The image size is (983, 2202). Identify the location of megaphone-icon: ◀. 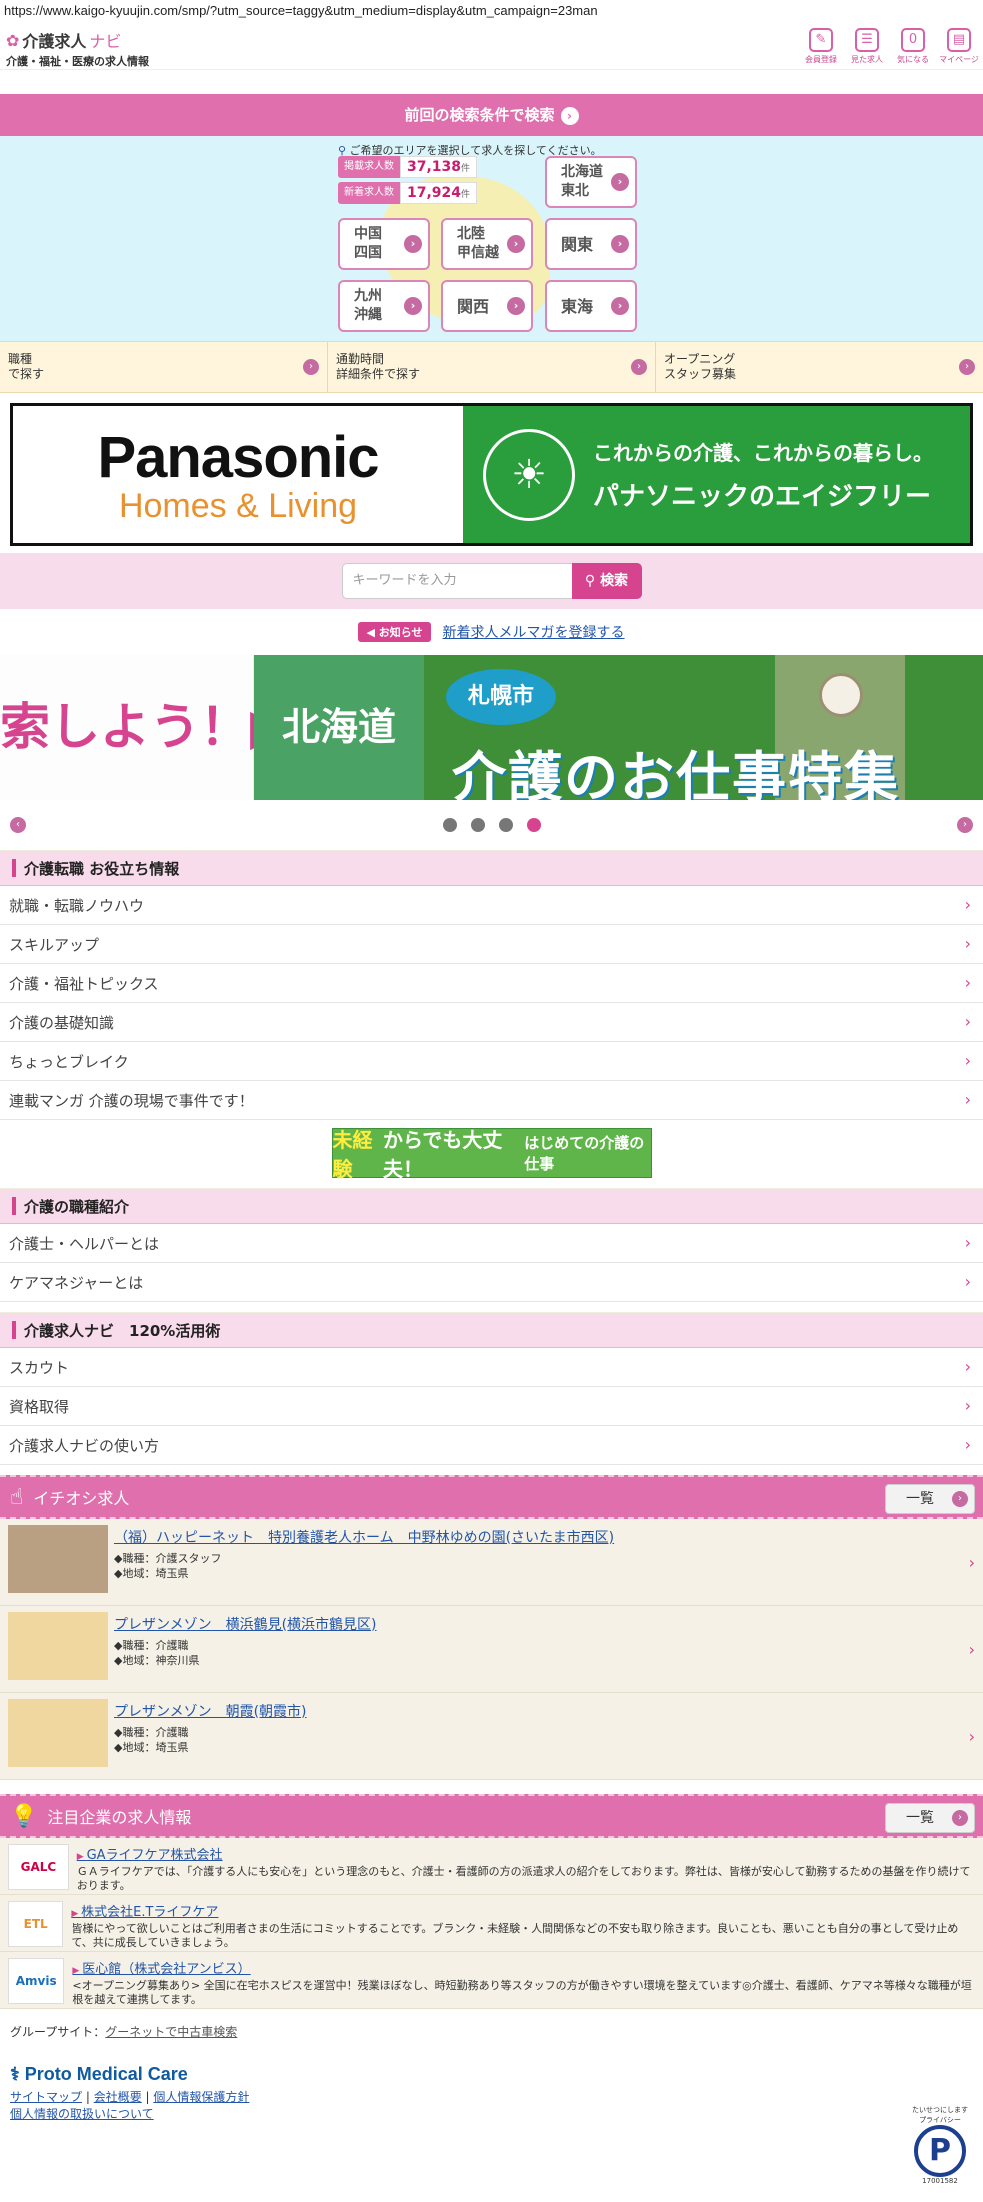
(370, 632).